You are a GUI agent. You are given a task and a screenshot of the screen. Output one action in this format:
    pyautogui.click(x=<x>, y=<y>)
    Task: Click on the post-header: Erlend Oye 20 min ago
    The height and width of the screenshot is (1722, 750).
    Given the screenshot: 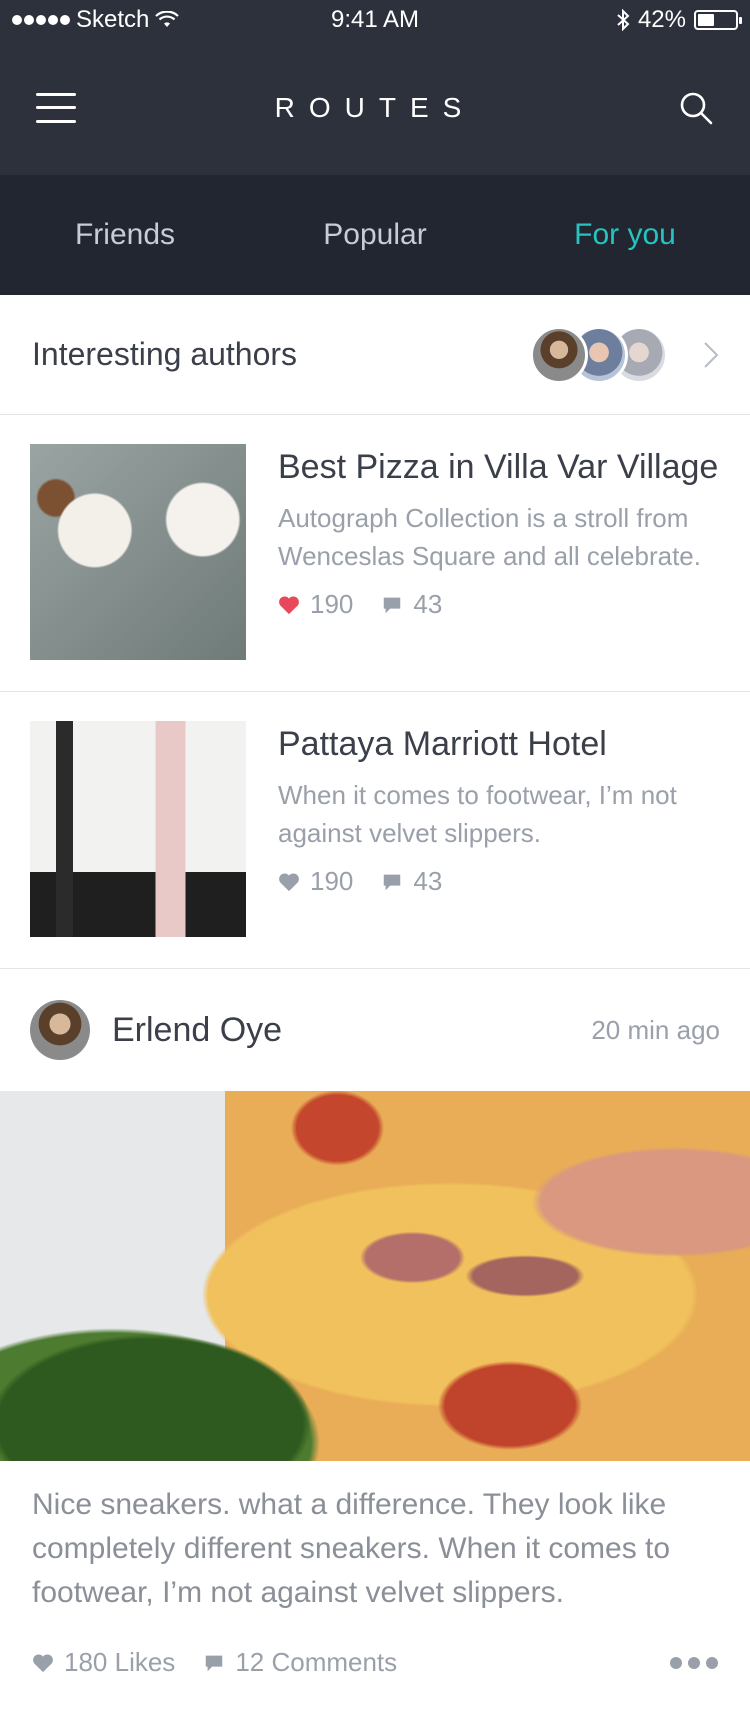 What is the action you would take?
    pyautogui.click(x=375, y=1030)
    